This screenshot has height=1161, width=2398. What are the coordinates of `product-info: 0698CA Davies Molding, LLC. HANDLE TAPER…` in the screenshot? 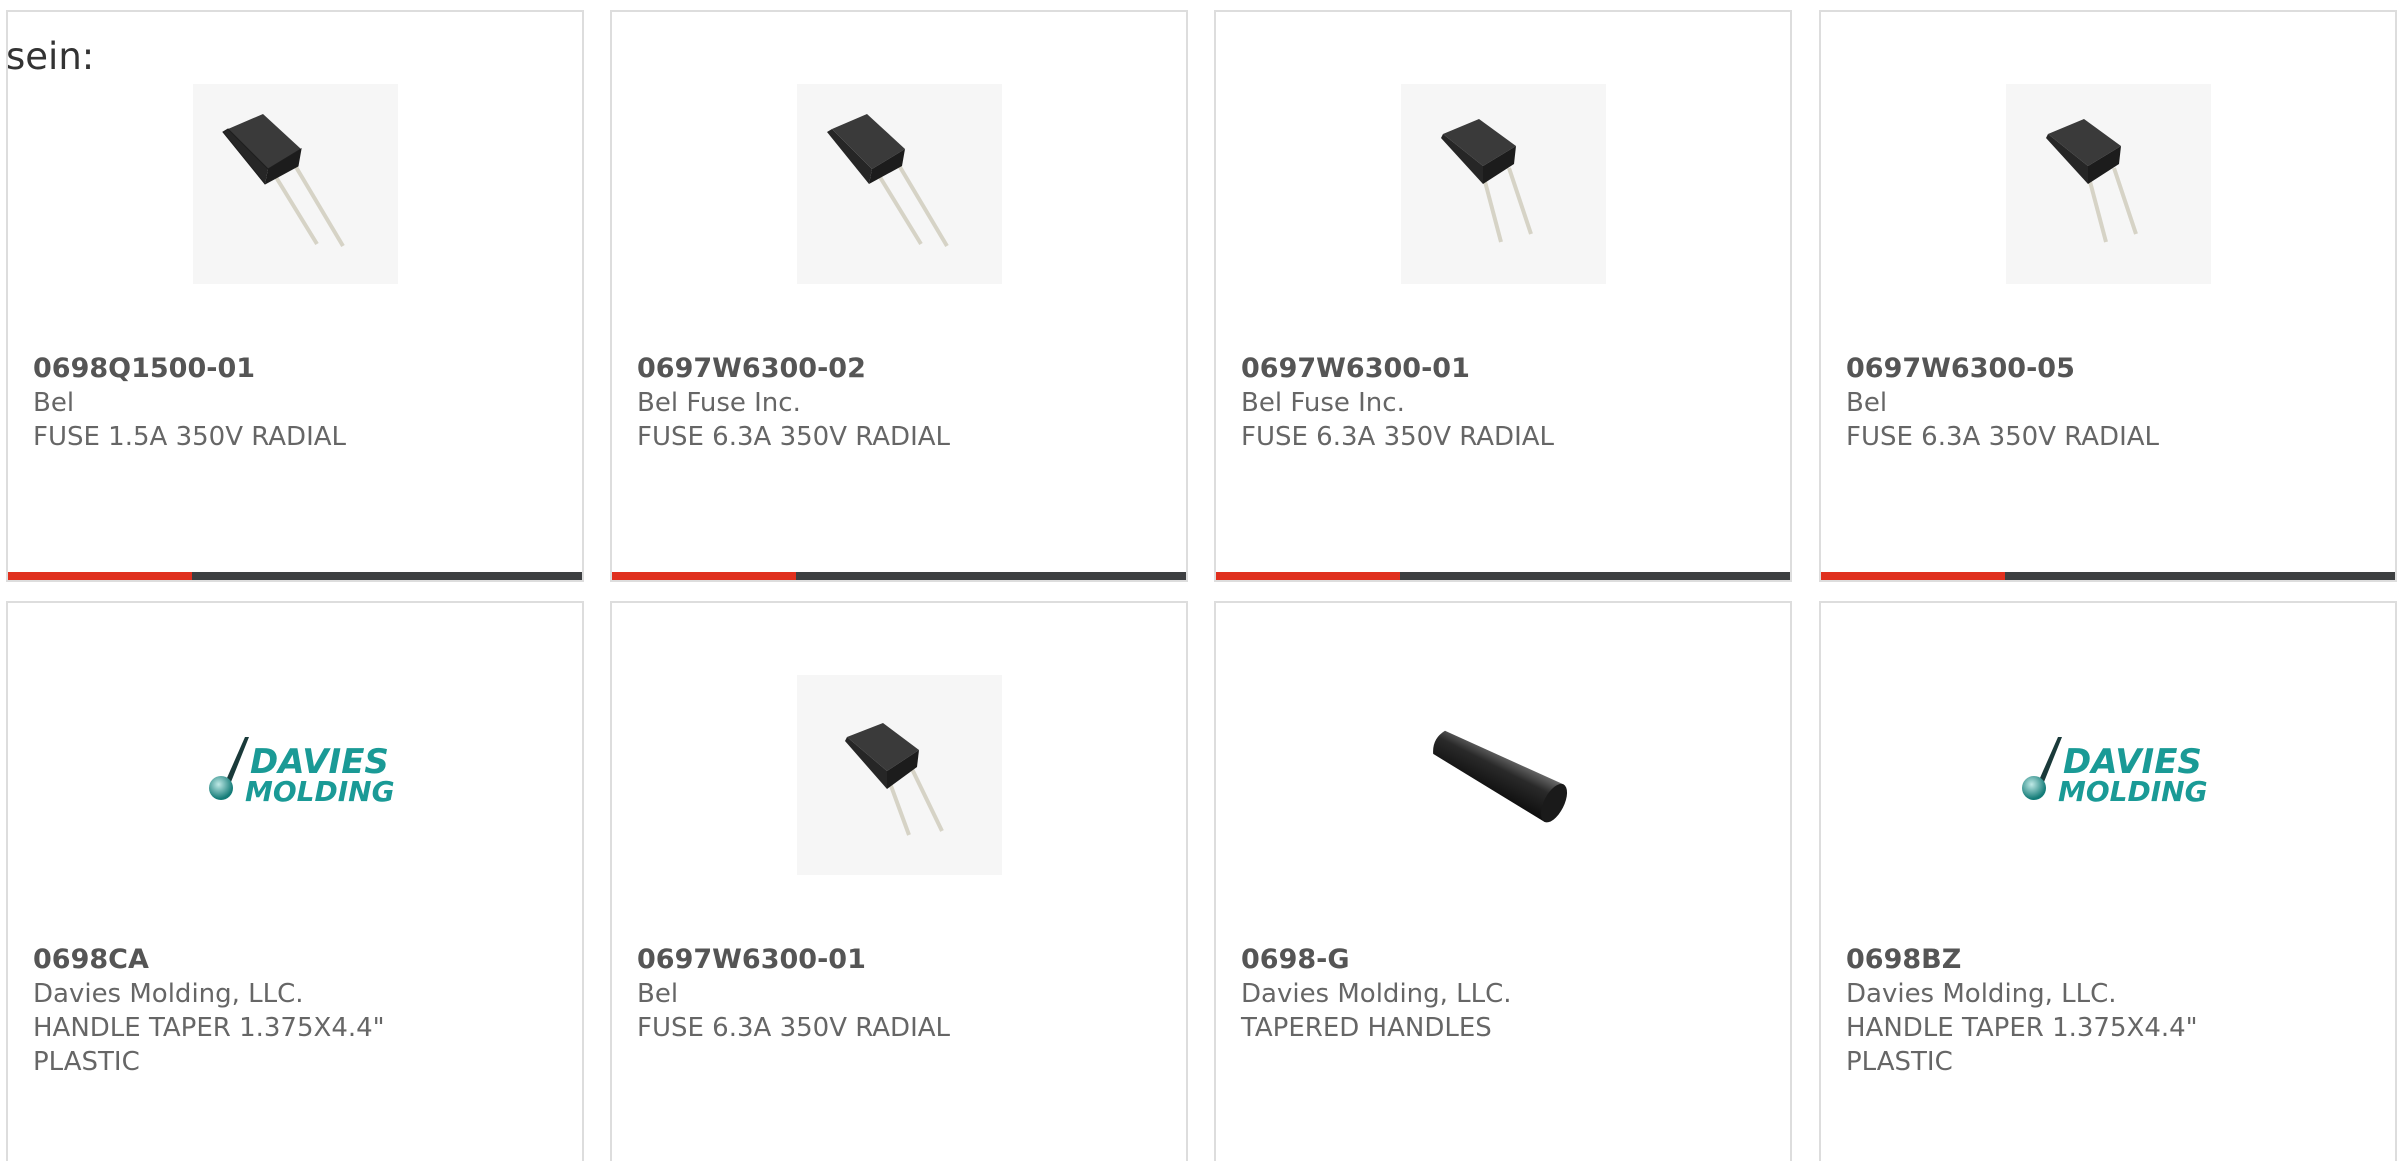 It's located at (297, 1011).